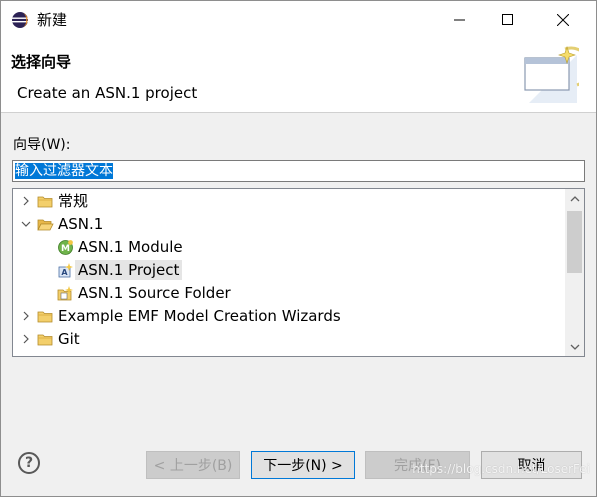  Describe the element at coordinates (298, 20) in the screenshot. I see `title-bar: 新建` at that location.